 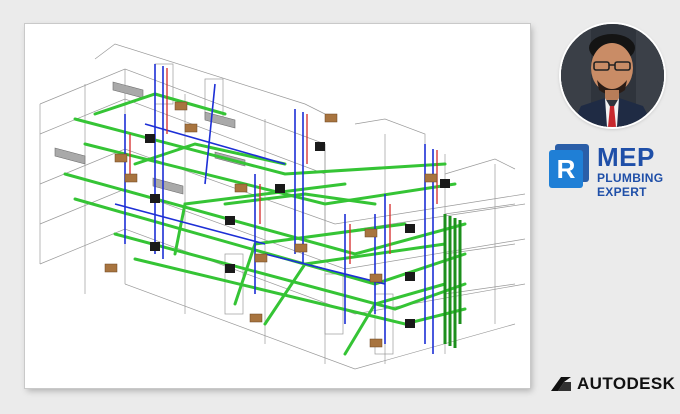 I want to click on autodesk-brand: AUTODESK, so click(x=612, y=384).